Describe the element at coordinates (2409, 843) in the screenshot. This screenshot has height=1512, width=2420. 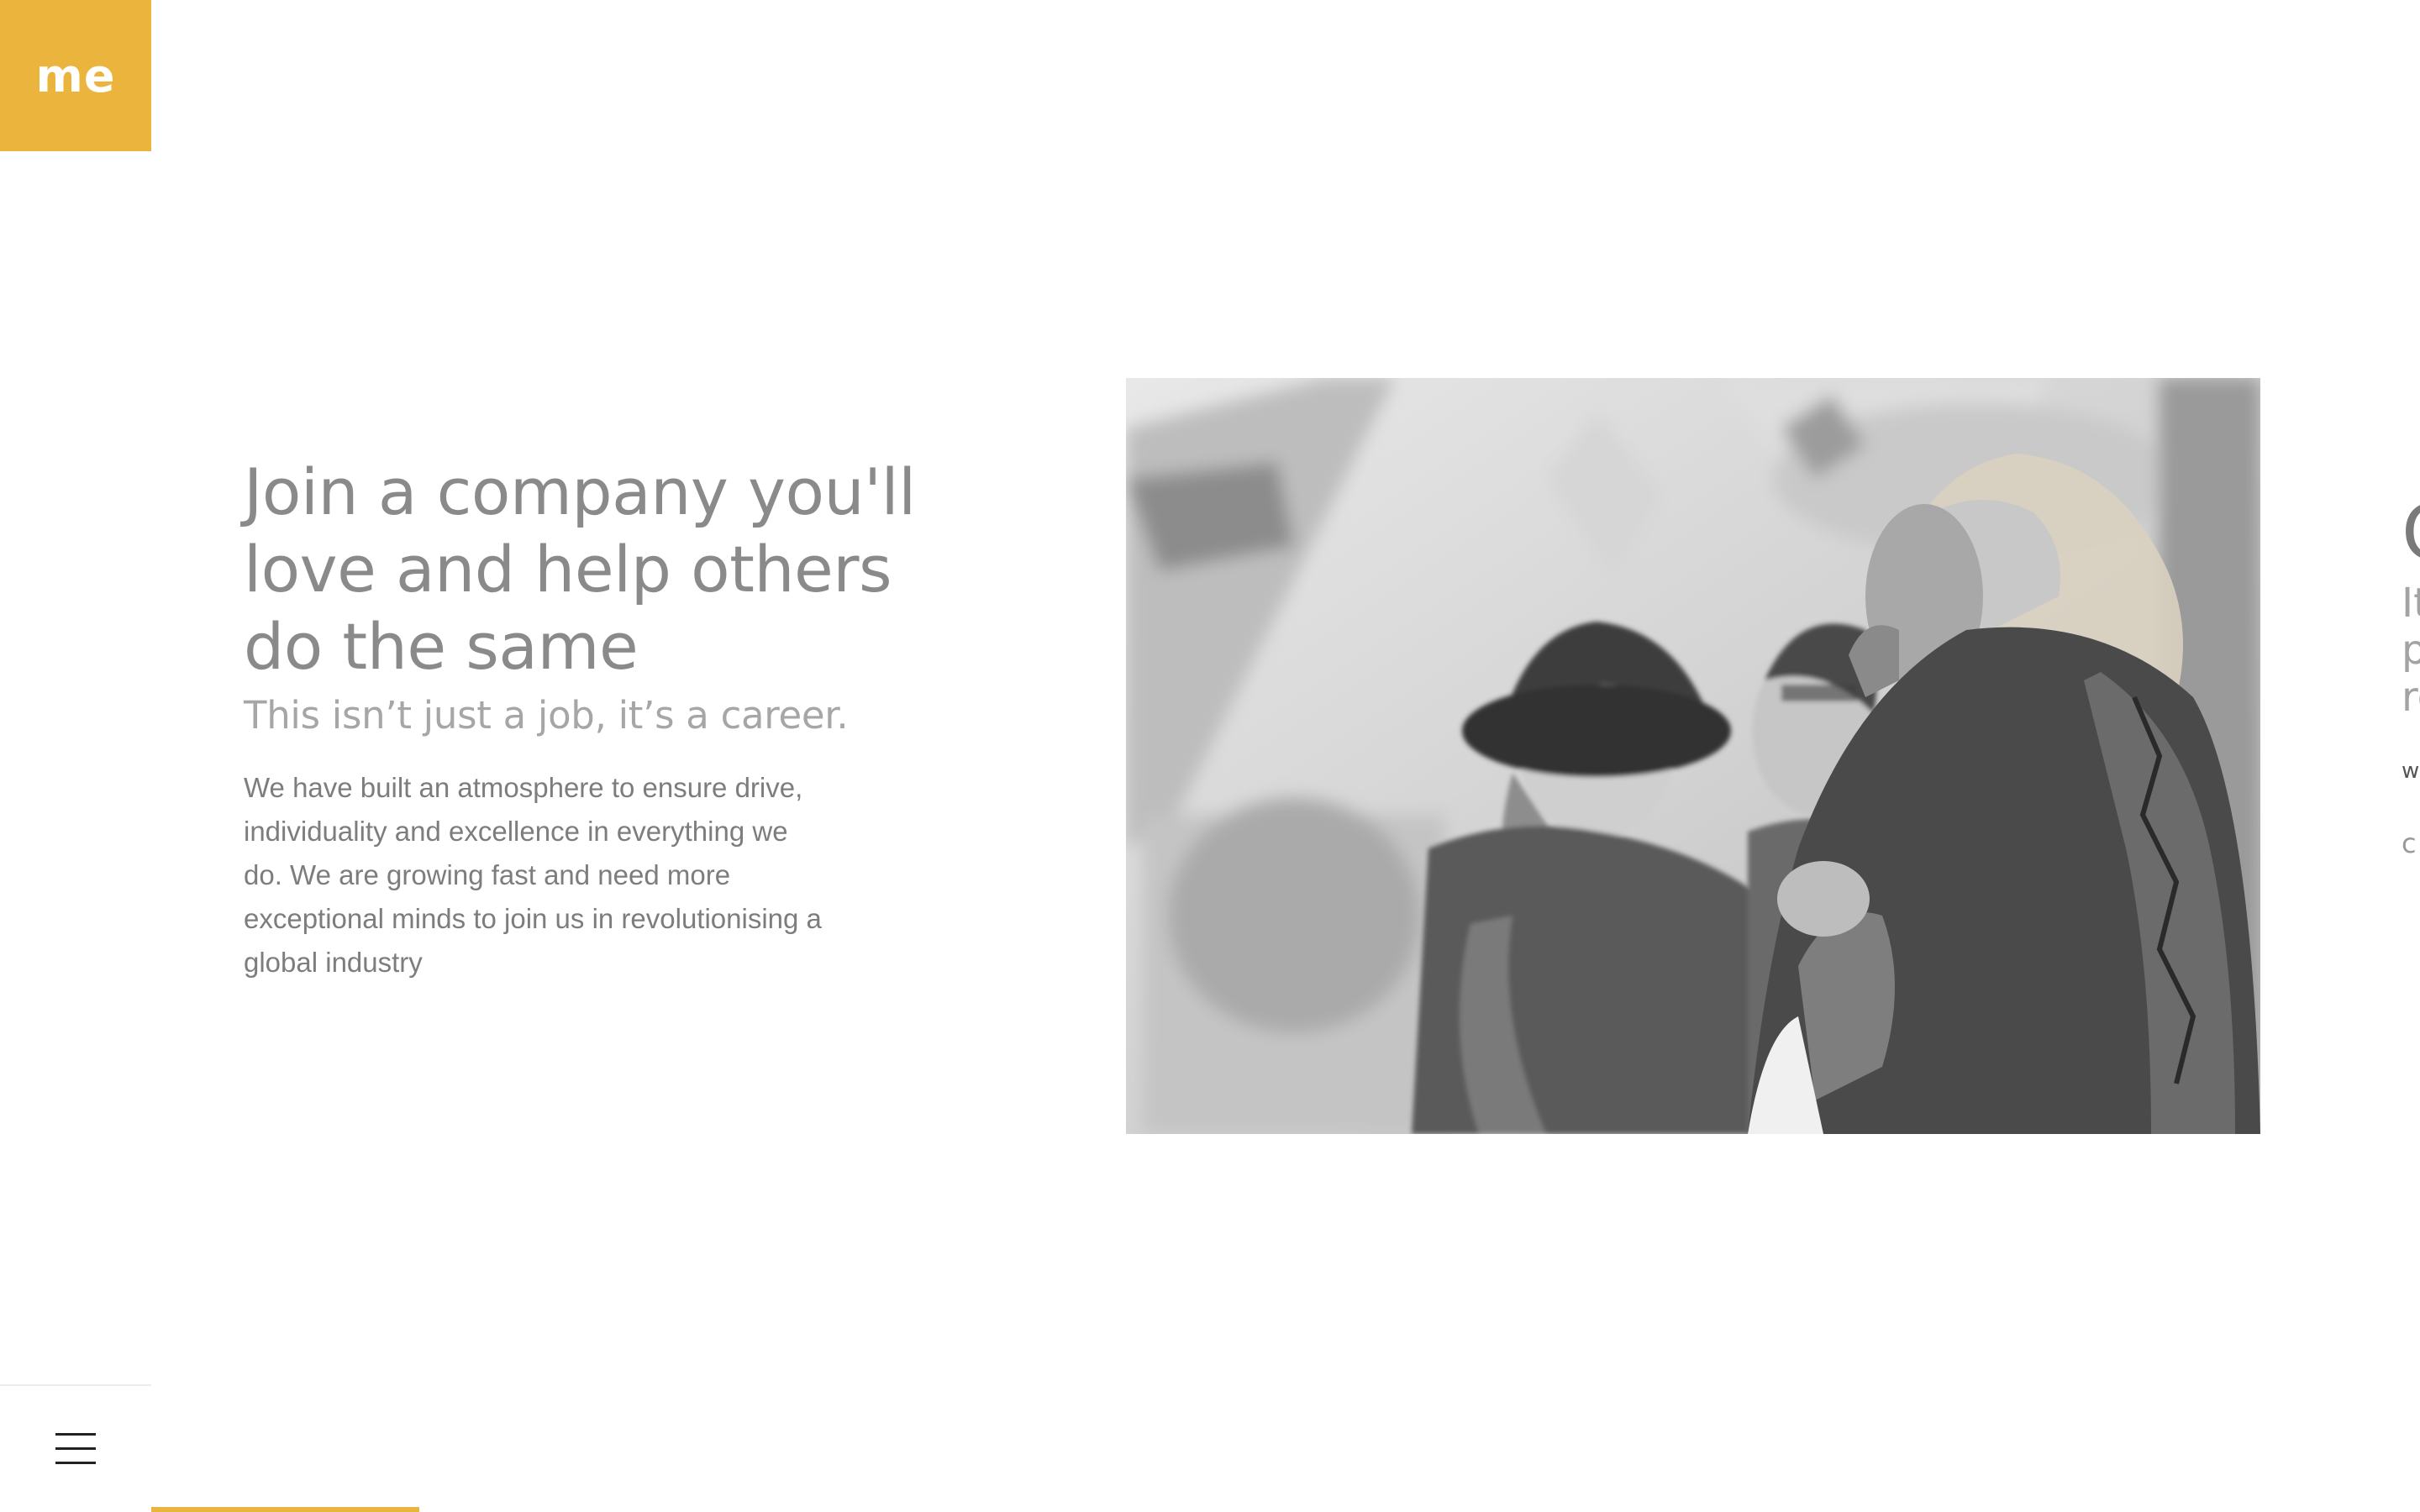
I see `next-slide-small-text: c` at that location.